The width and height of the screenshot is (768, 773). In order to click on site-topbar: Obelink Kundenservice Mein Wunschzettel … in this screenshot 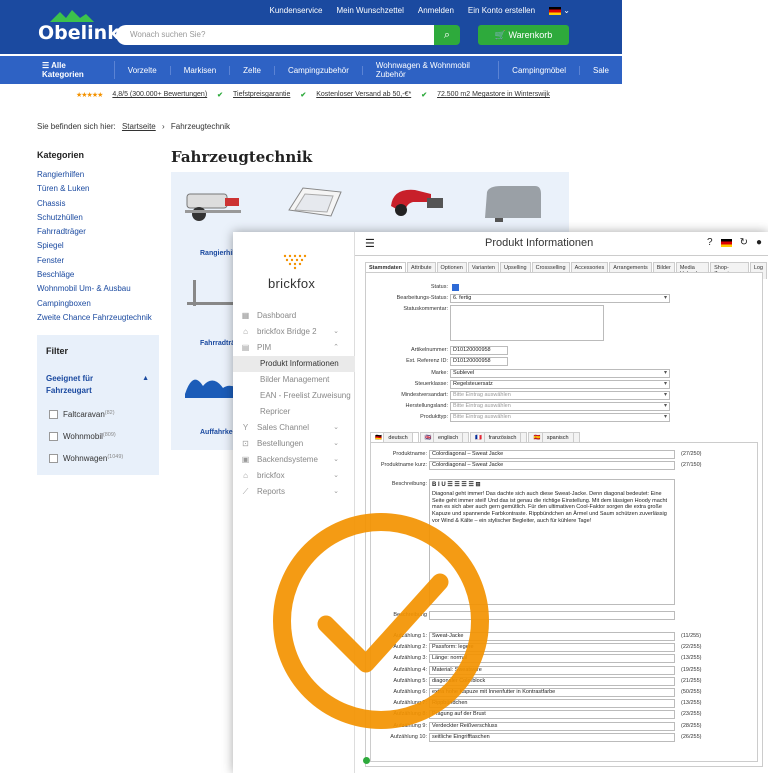, I will do `click(311, 27)`.